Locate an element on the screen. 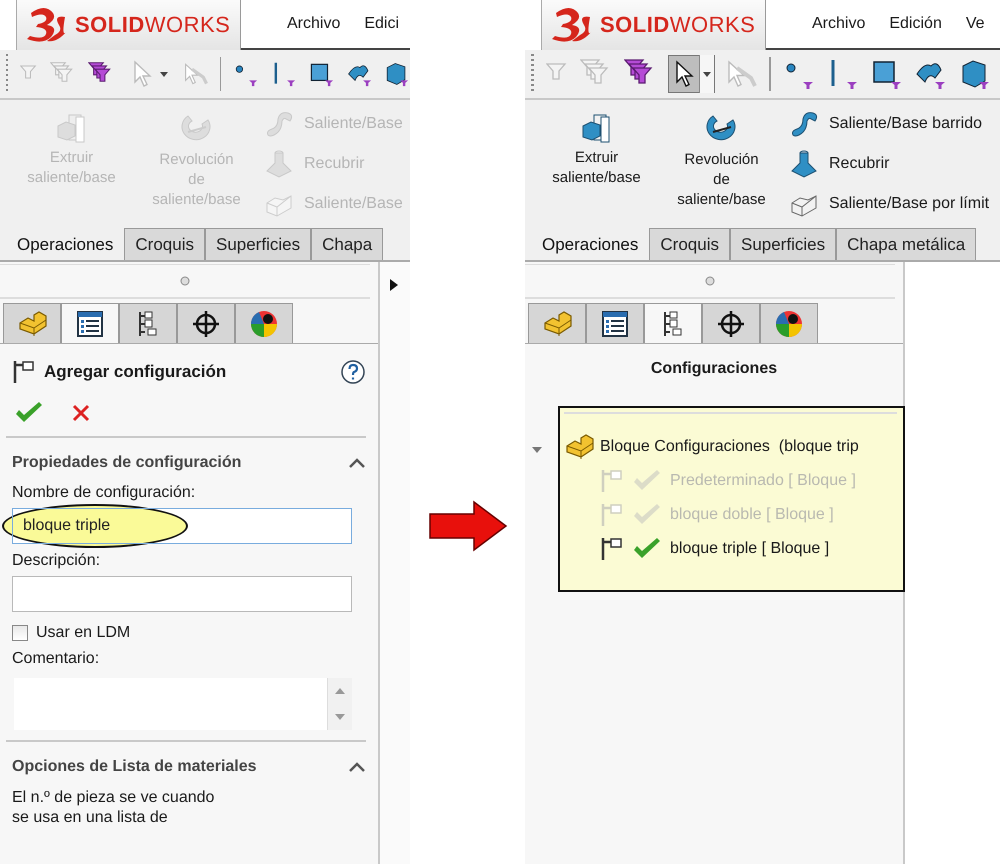  tree-item: Bloque Configuraciones (bloque trip is located at coordinates (729, 447).